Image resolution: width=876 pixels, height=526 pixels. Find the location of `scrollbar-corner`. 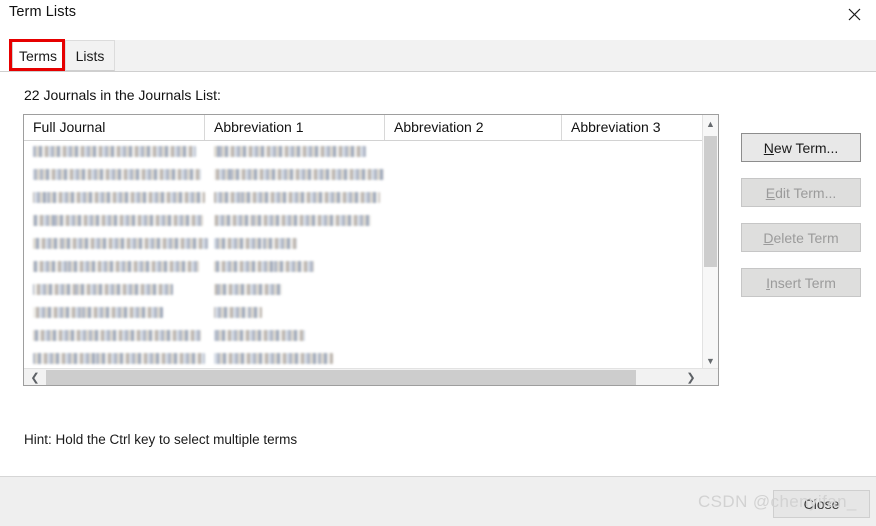

scrollbar-corner is located at coordinates (710, 377).